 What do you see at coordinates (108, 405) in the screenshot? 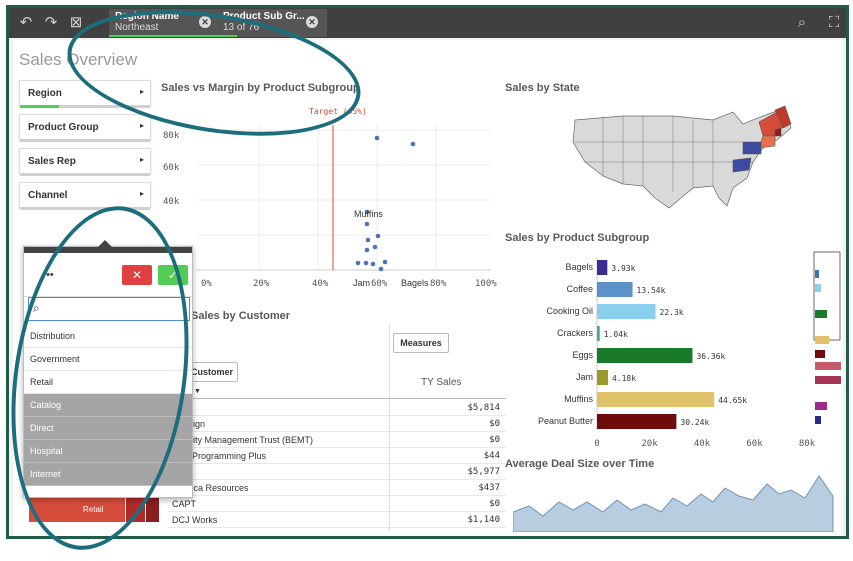
I see `list-item-catalog: Catalog` at bounding box center [108, 405].